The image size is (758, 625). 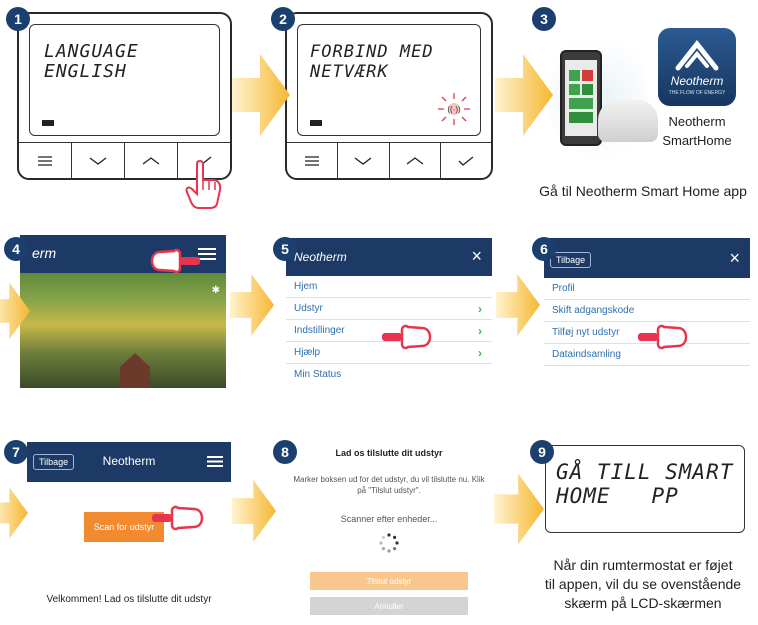 What do you see at coordinates (85, 71) in the screenshot?
I see `lcd-line-2: ENGLISH` at bounding box center [85, 71].